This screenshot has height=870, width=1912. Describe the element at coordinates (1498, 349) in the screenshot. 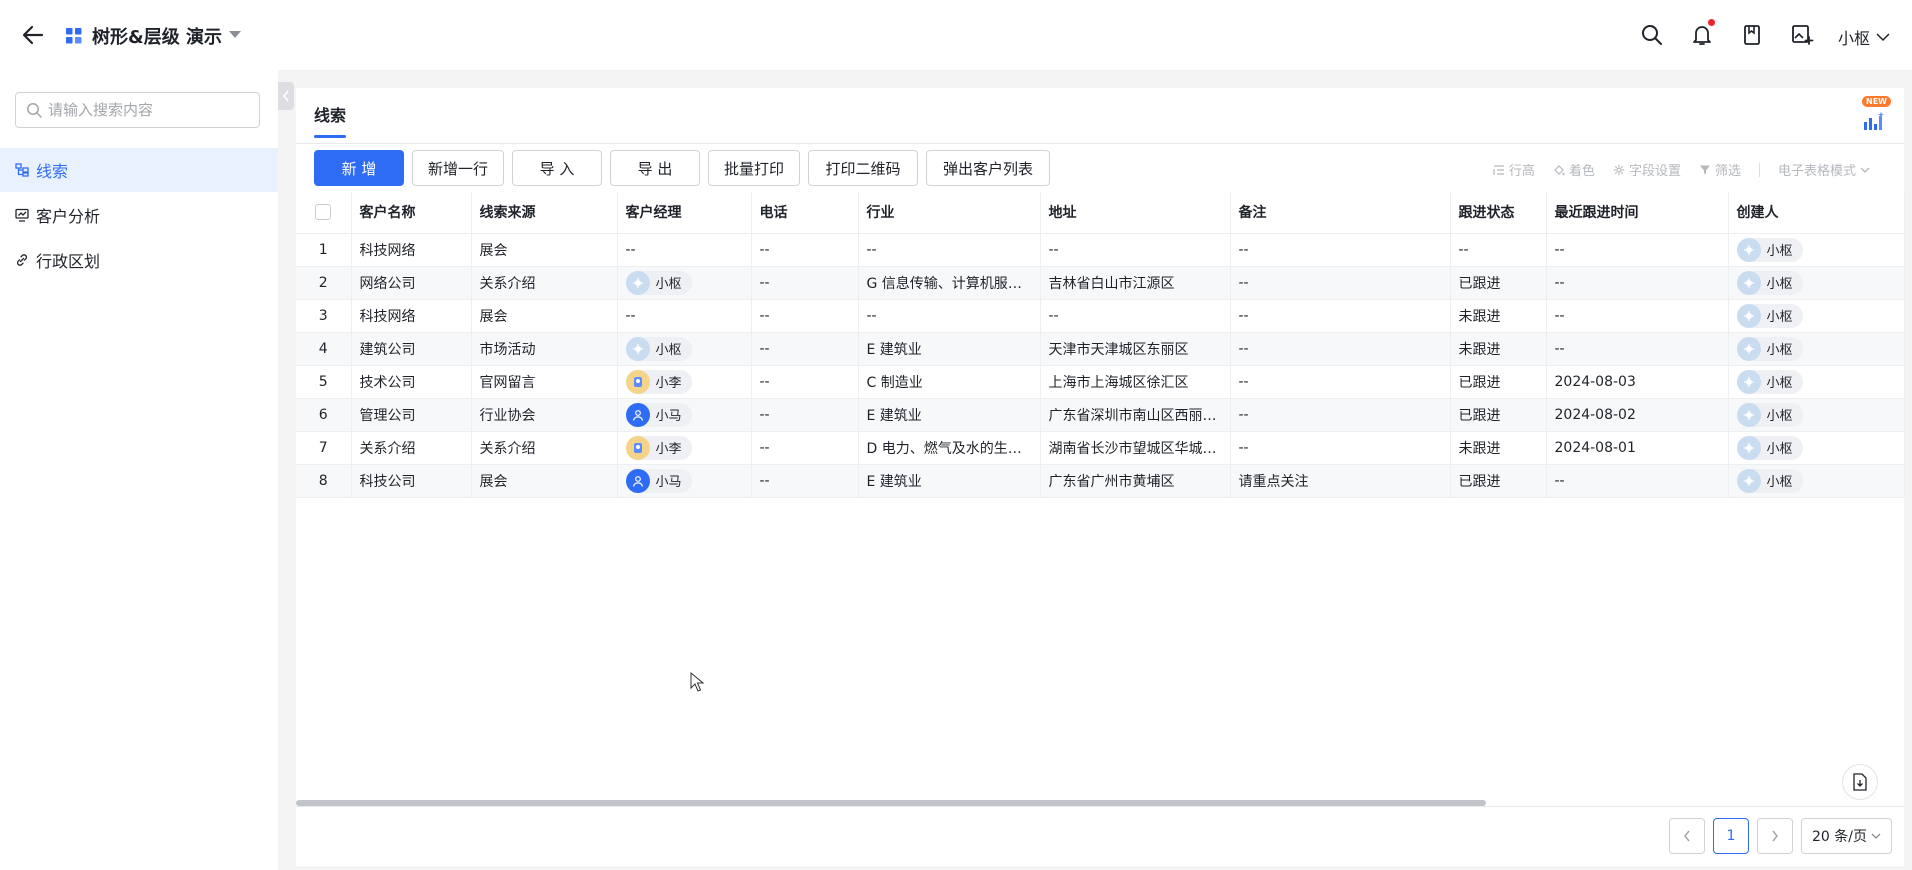

I see `table-cell-status: 未跟进` at that location.